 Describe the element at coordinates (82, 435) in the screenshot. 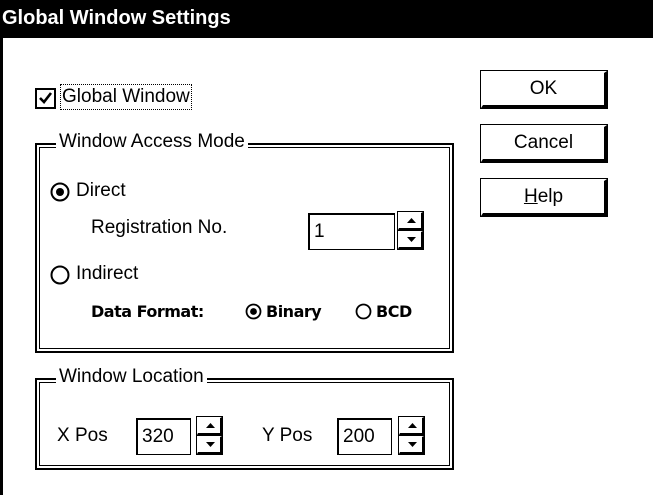

I see `x-pos-label: X Pos` at that location.